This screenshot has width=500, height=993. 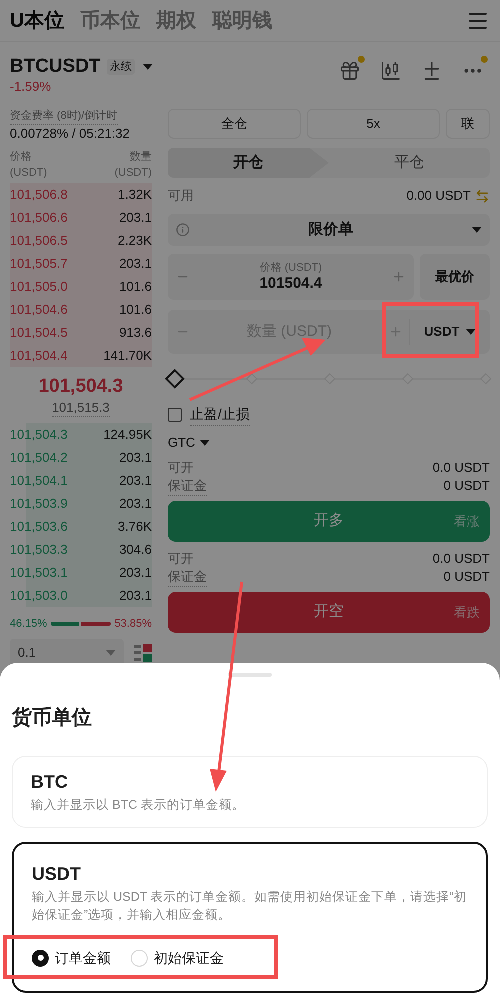 I want to click on dropdown-caret-icon, so click(x=147, y=67).